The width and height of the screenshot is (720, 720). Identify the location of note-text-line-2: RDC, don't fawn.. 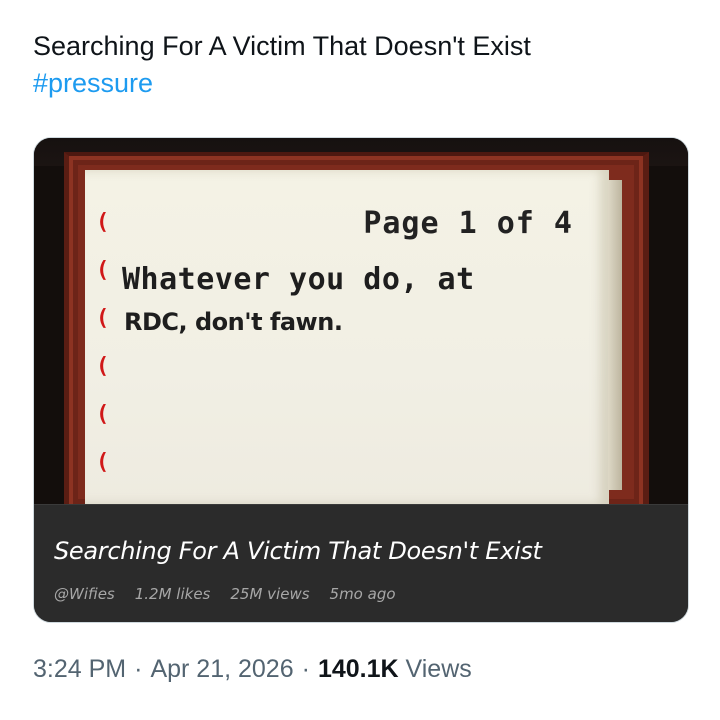
(233, 322).